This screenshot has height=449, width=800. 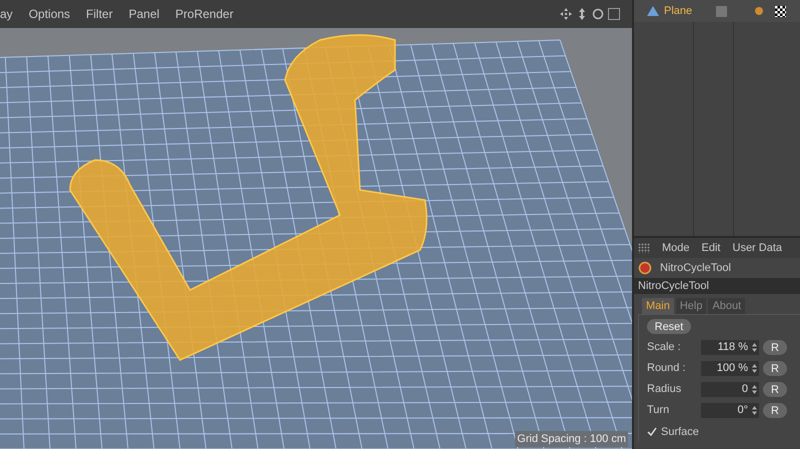 What do you see at coordinates (717, 286) in the screenshot?
I see `tool-title-bar: NitroCycleTool` at bounding box center [717, 286].